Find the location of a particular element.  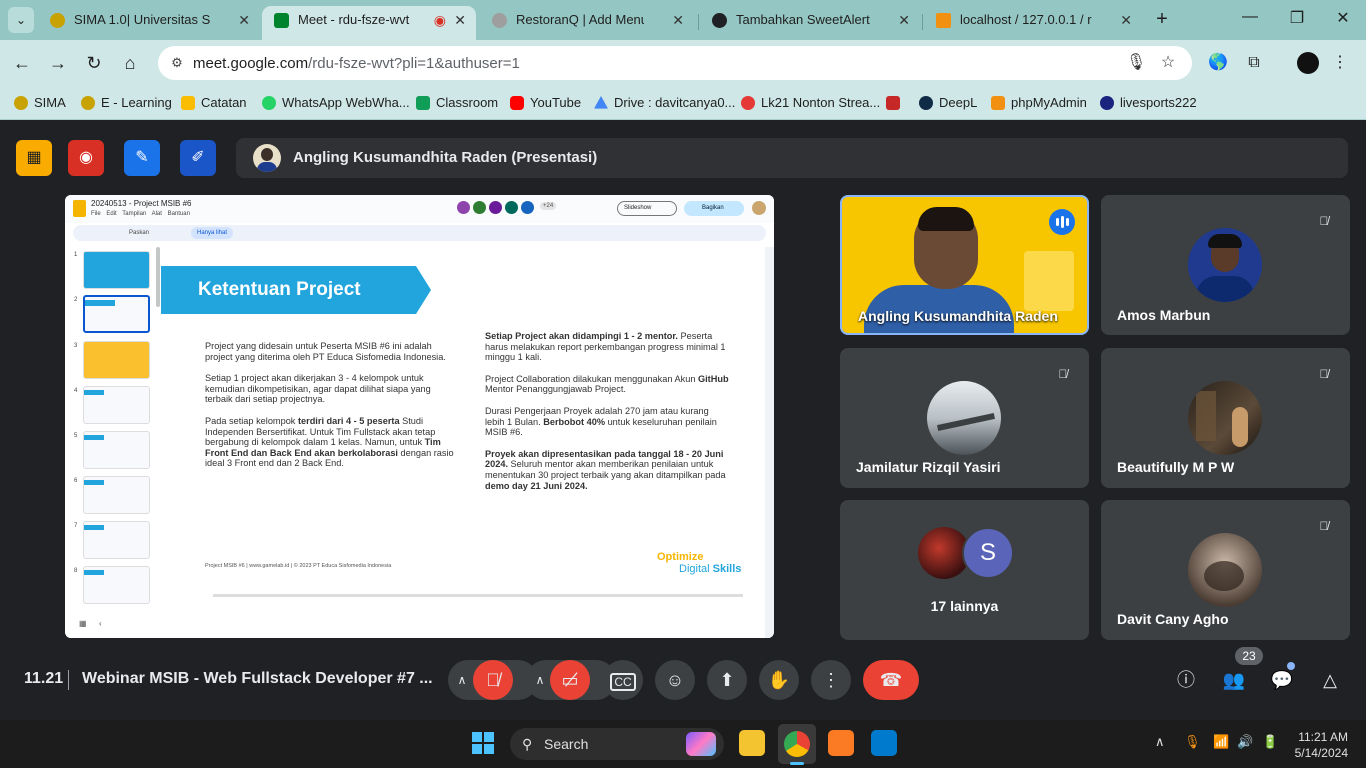

whiteboard-icon: ✐ is located at coordinates (198, 158).